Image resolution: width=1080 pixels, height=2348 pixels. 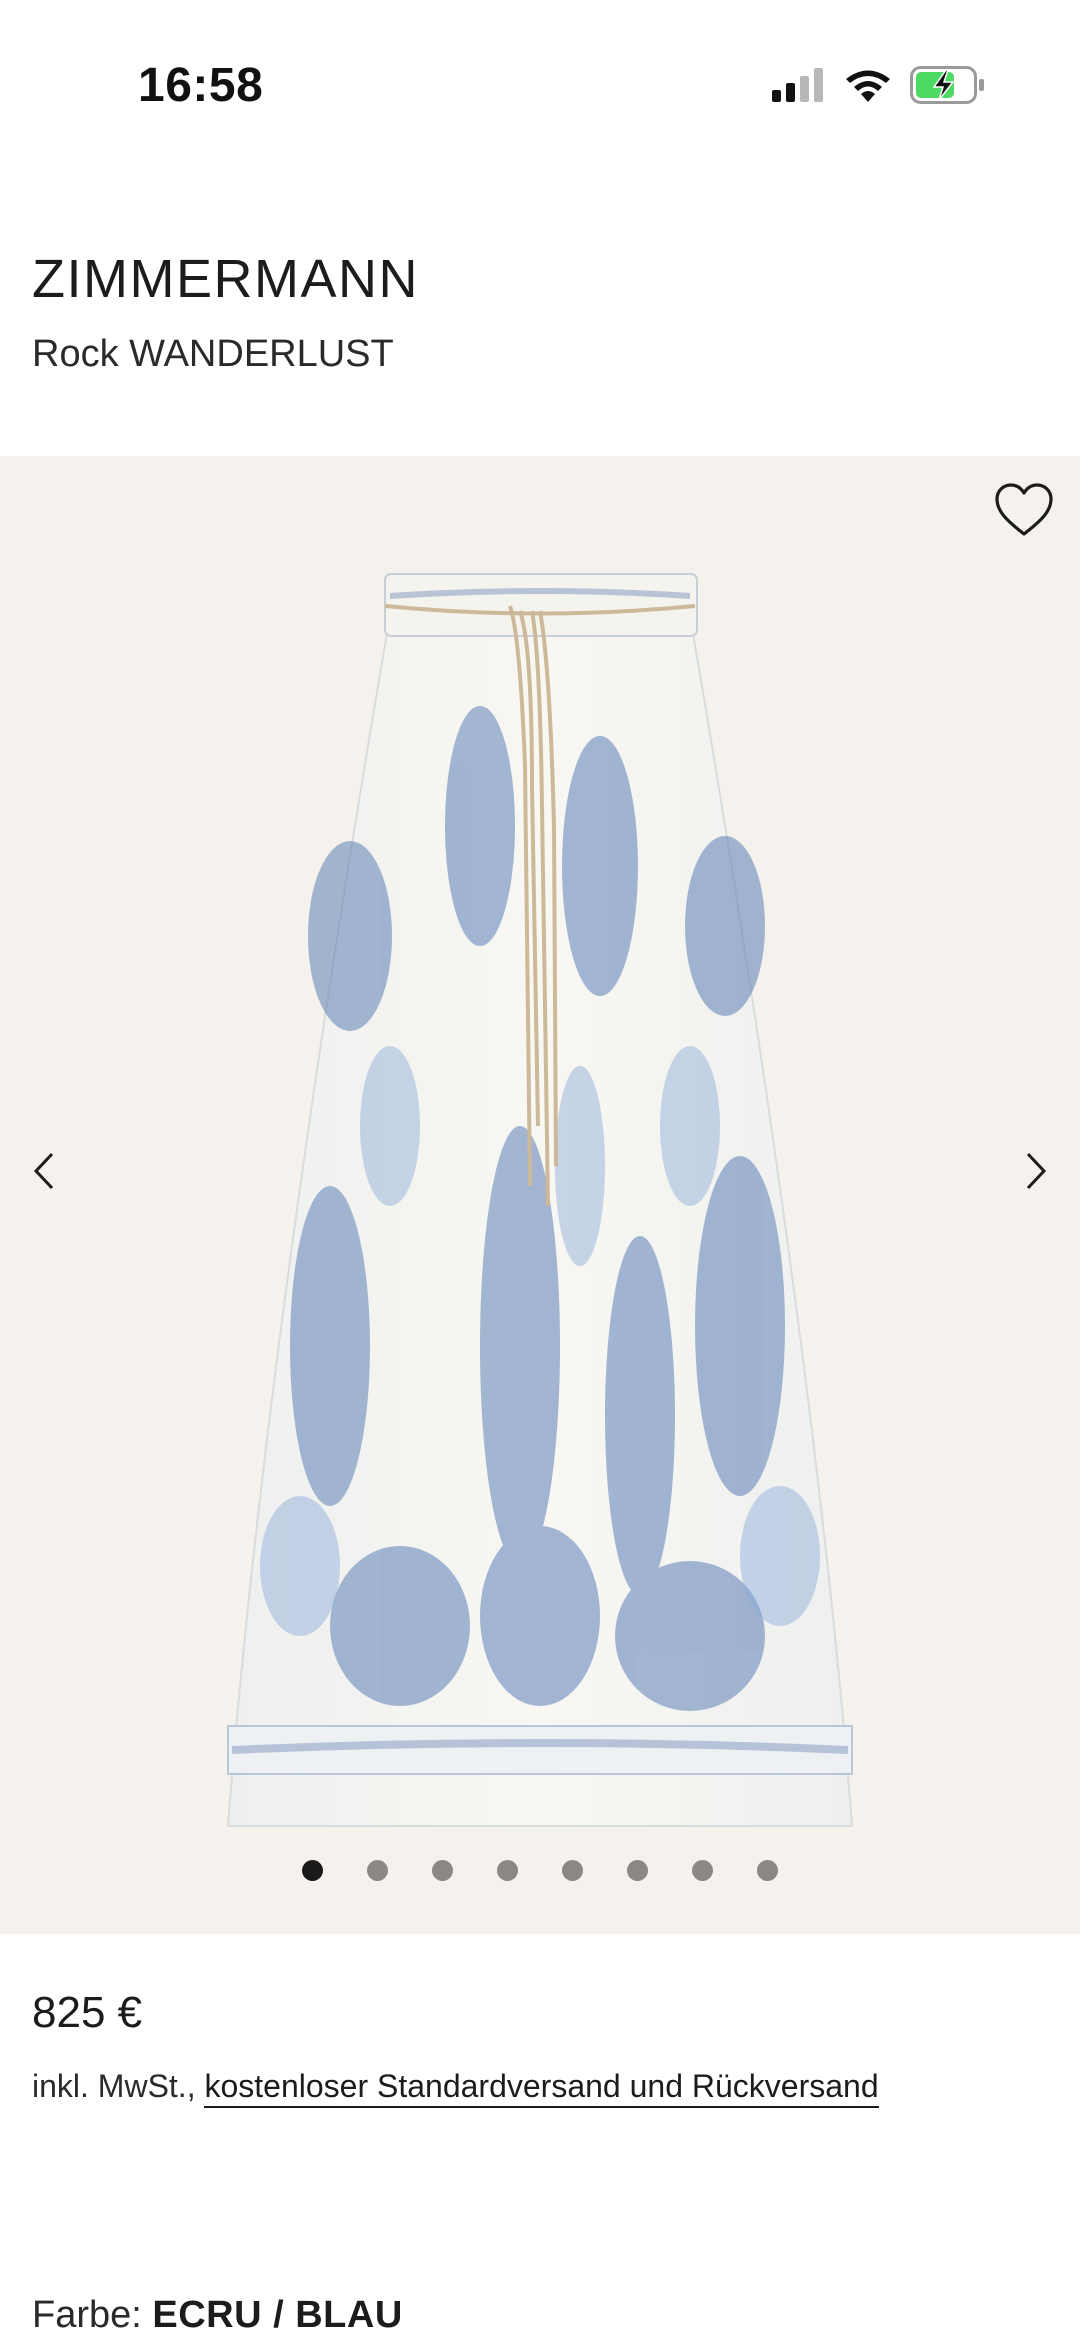 What do you see at coordinates (118, 2086) in the screenshot?
I see `tax-note: inkl. MwSt.,` at bounding box center [118, 2086].